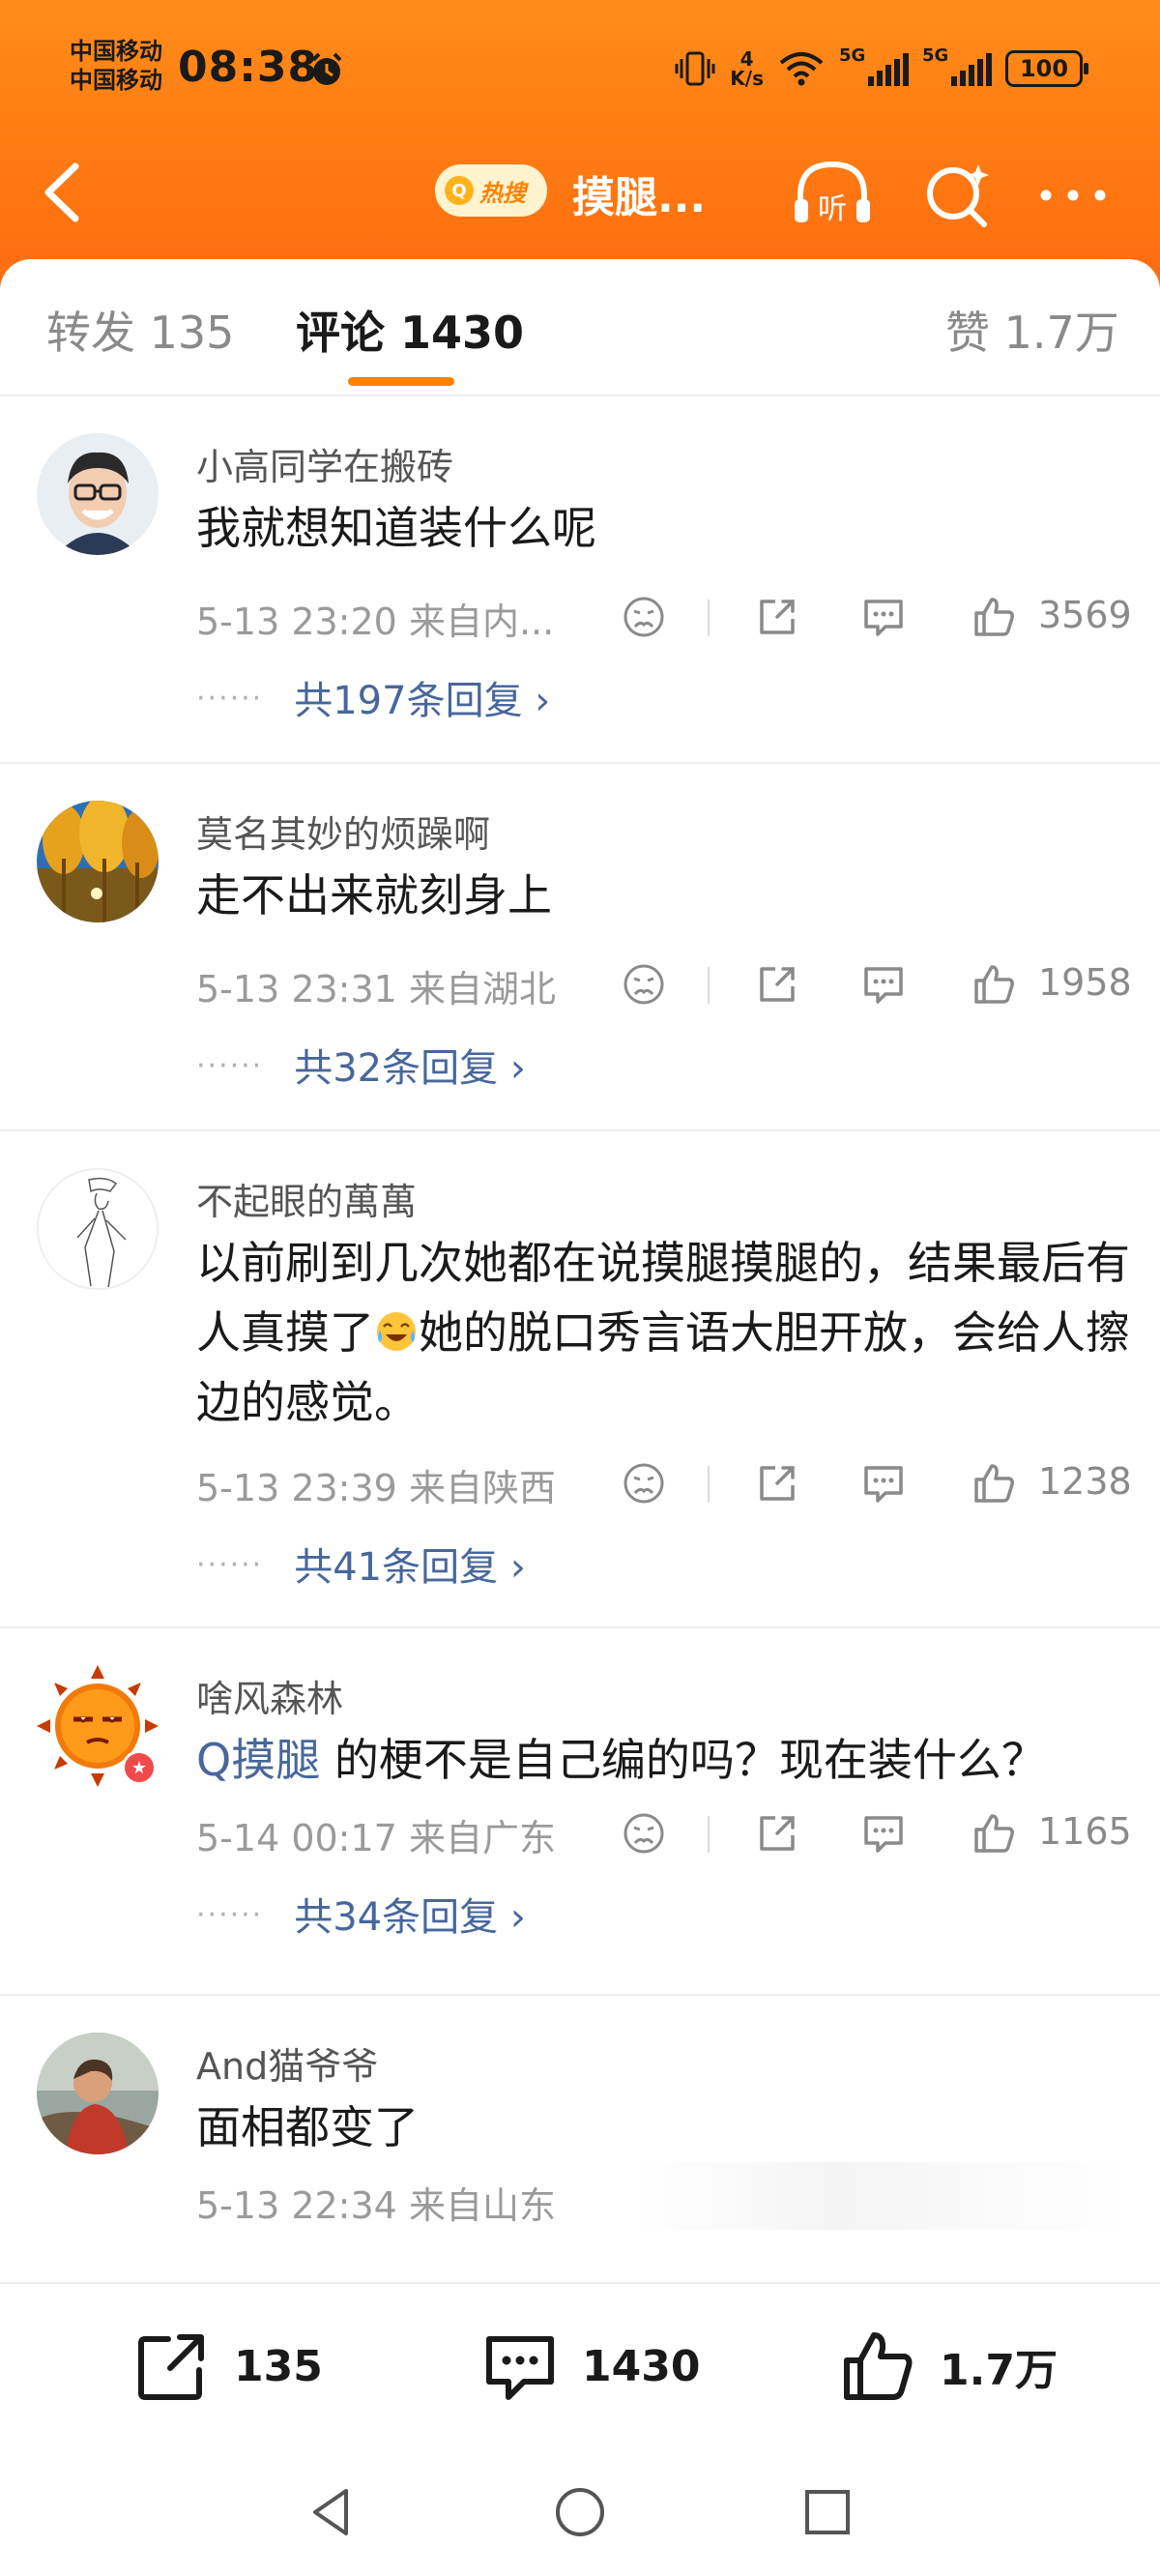  What do you see at coordinates (296, 1488) in the screenshot?
I see `comment-time: 5-13 23:39` at bounding box center [296, 1488].